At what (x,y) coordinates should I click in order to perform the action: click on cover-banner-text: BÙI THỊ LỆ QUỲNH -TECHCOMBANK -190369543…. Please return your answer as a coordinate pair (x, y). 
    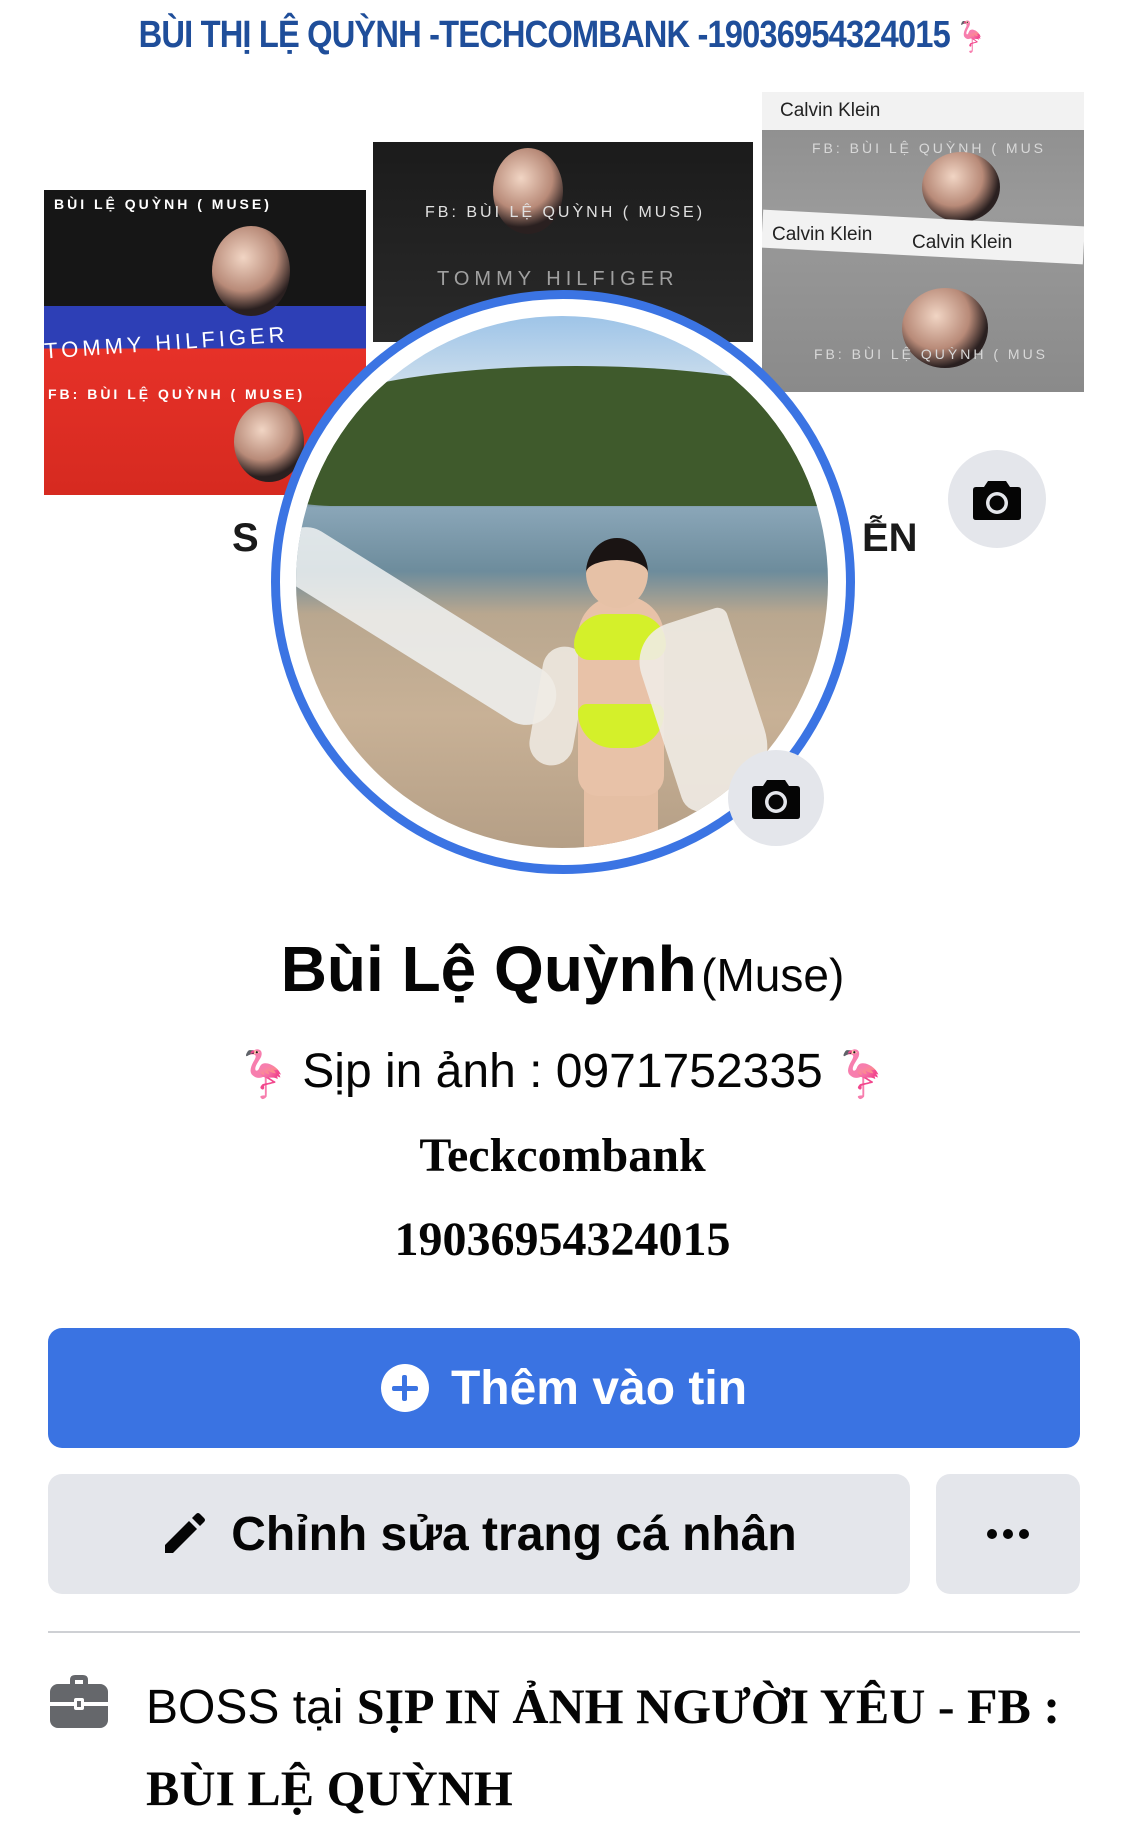
    Looking at the image, I should click on (544, 35).